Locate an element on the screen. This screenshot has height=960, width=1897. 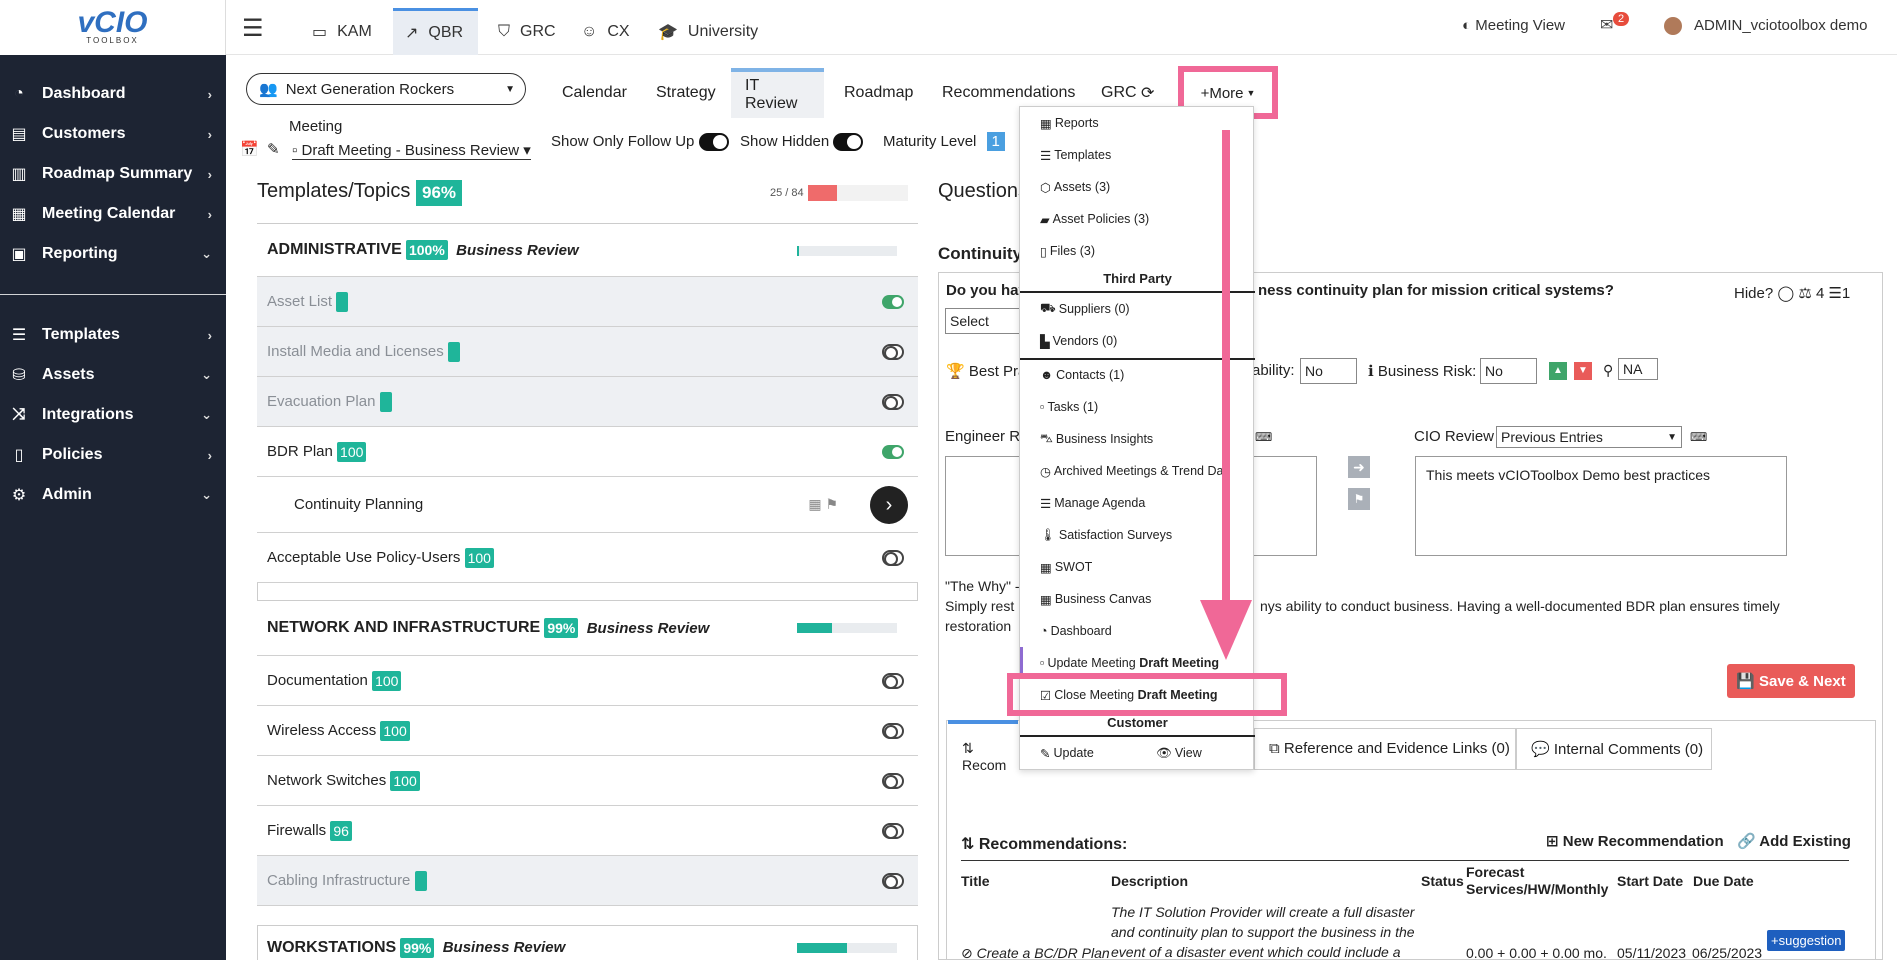
follow-up-control: Show Only Follow Up is located at coordinates (640, 142).